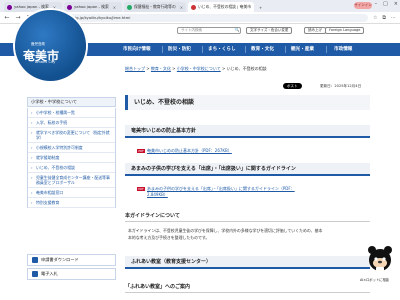  What do you see at coordinates (137, 49) in the screenshot?
I see `nav-item-citizens: 市民向け情報` at bounding box center [137, 49].